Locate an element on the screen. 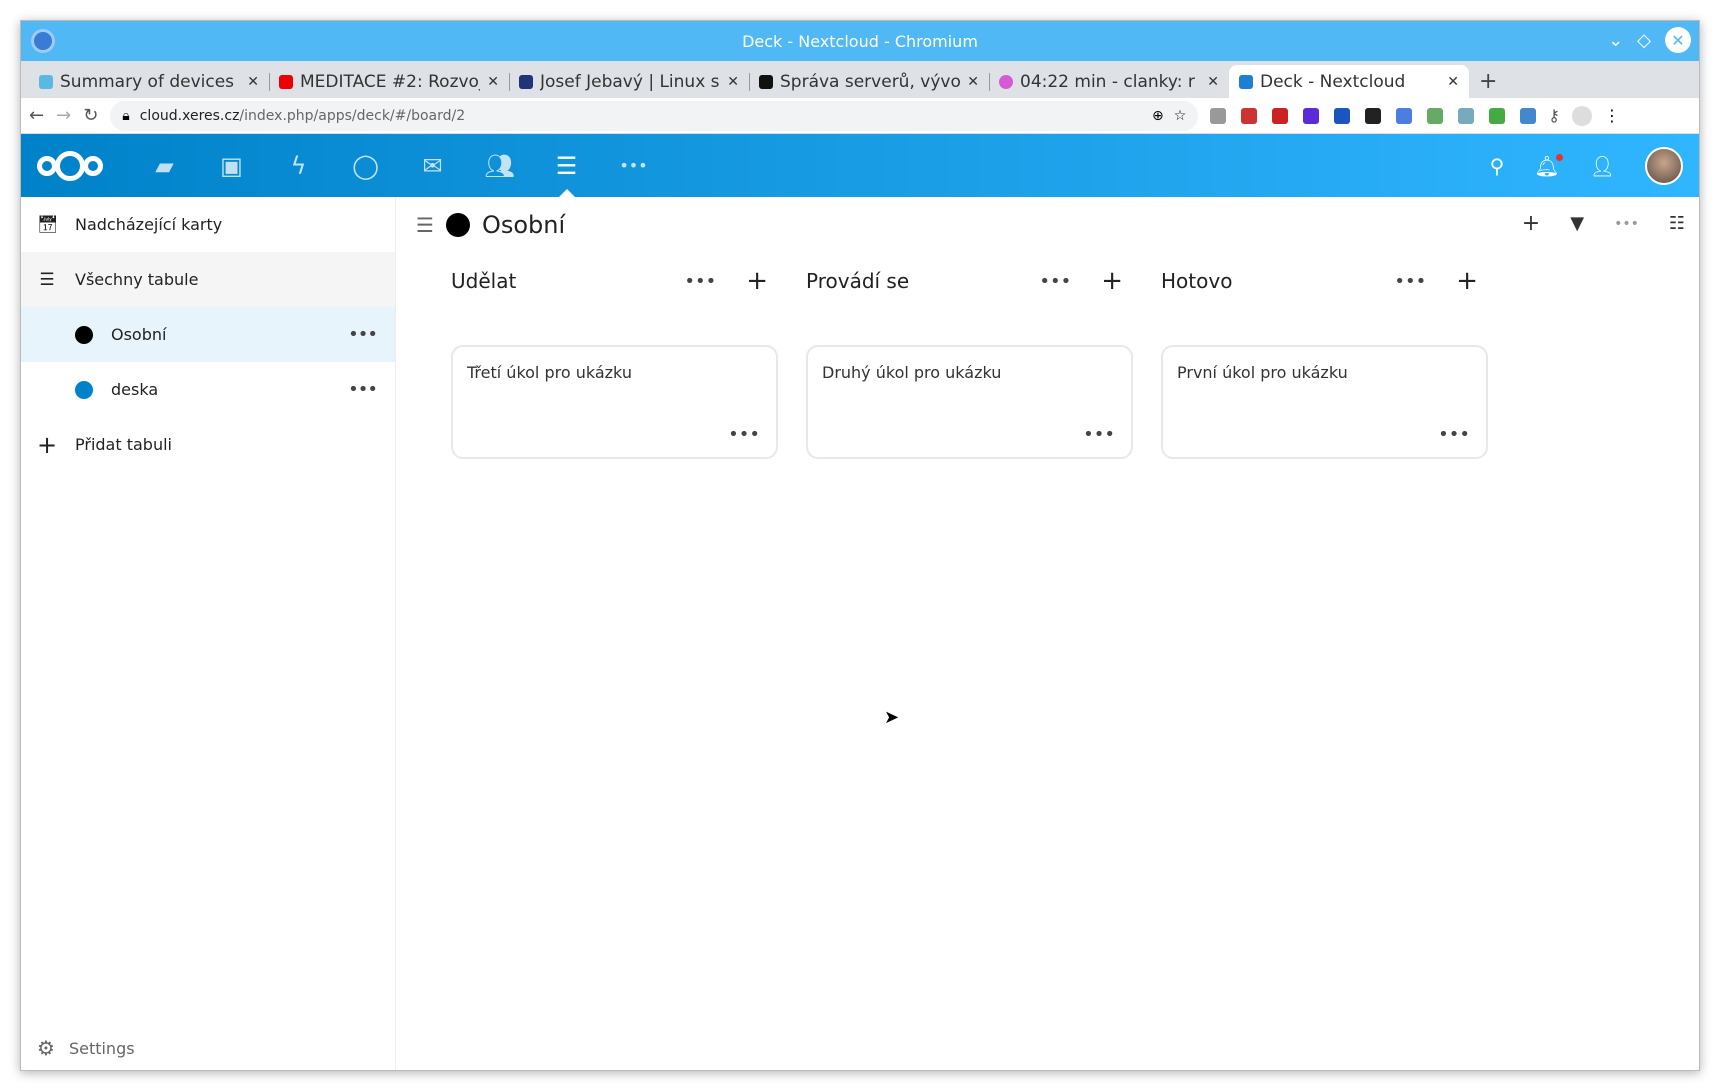  filter-icon: ▼ is located at coordinates (1577, 223).